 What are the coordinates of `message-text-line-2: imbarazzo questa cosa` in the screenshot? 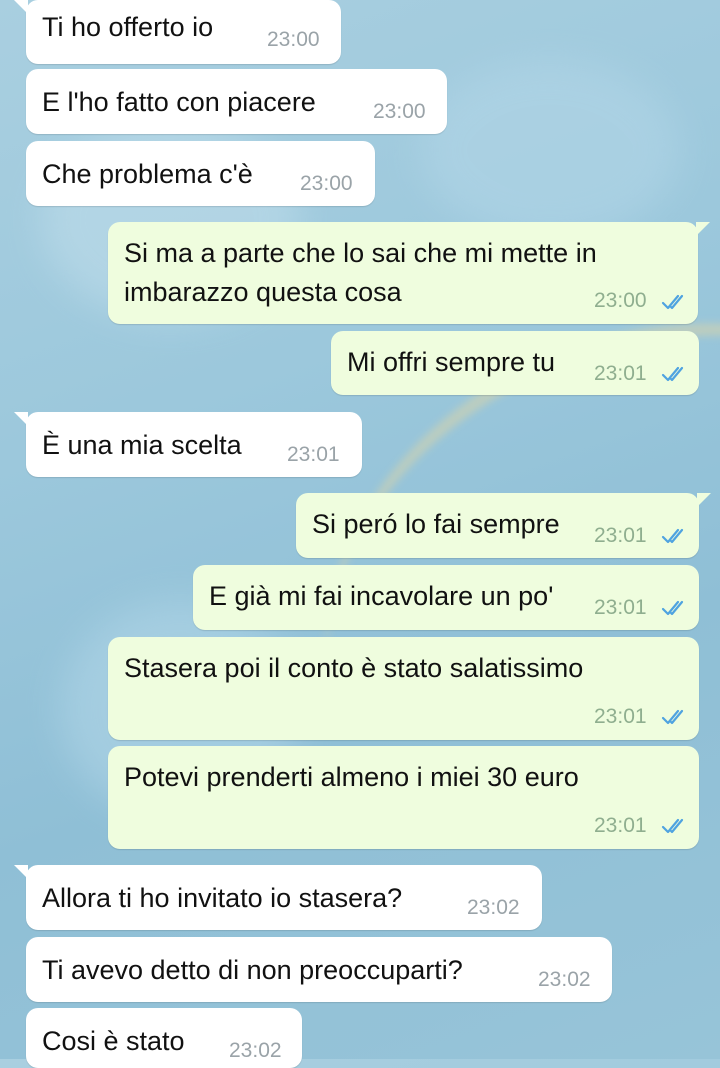 It's located at (263, 292).